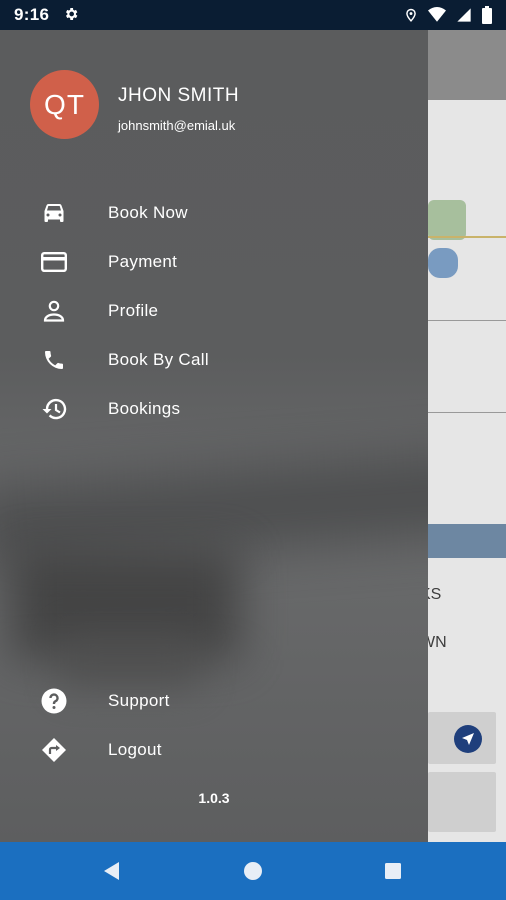 The width and height of the screenshot is (506, 900). I want to click on home-icon, so click(253, 871).